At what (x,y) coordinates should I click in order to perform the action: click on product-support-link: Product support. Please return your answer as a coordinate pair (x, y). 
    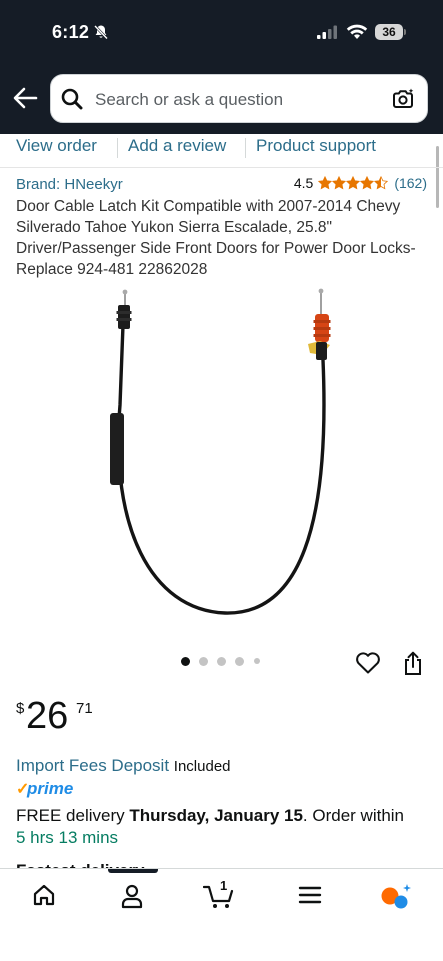
    Looking at the image, I should click on (316, 146).